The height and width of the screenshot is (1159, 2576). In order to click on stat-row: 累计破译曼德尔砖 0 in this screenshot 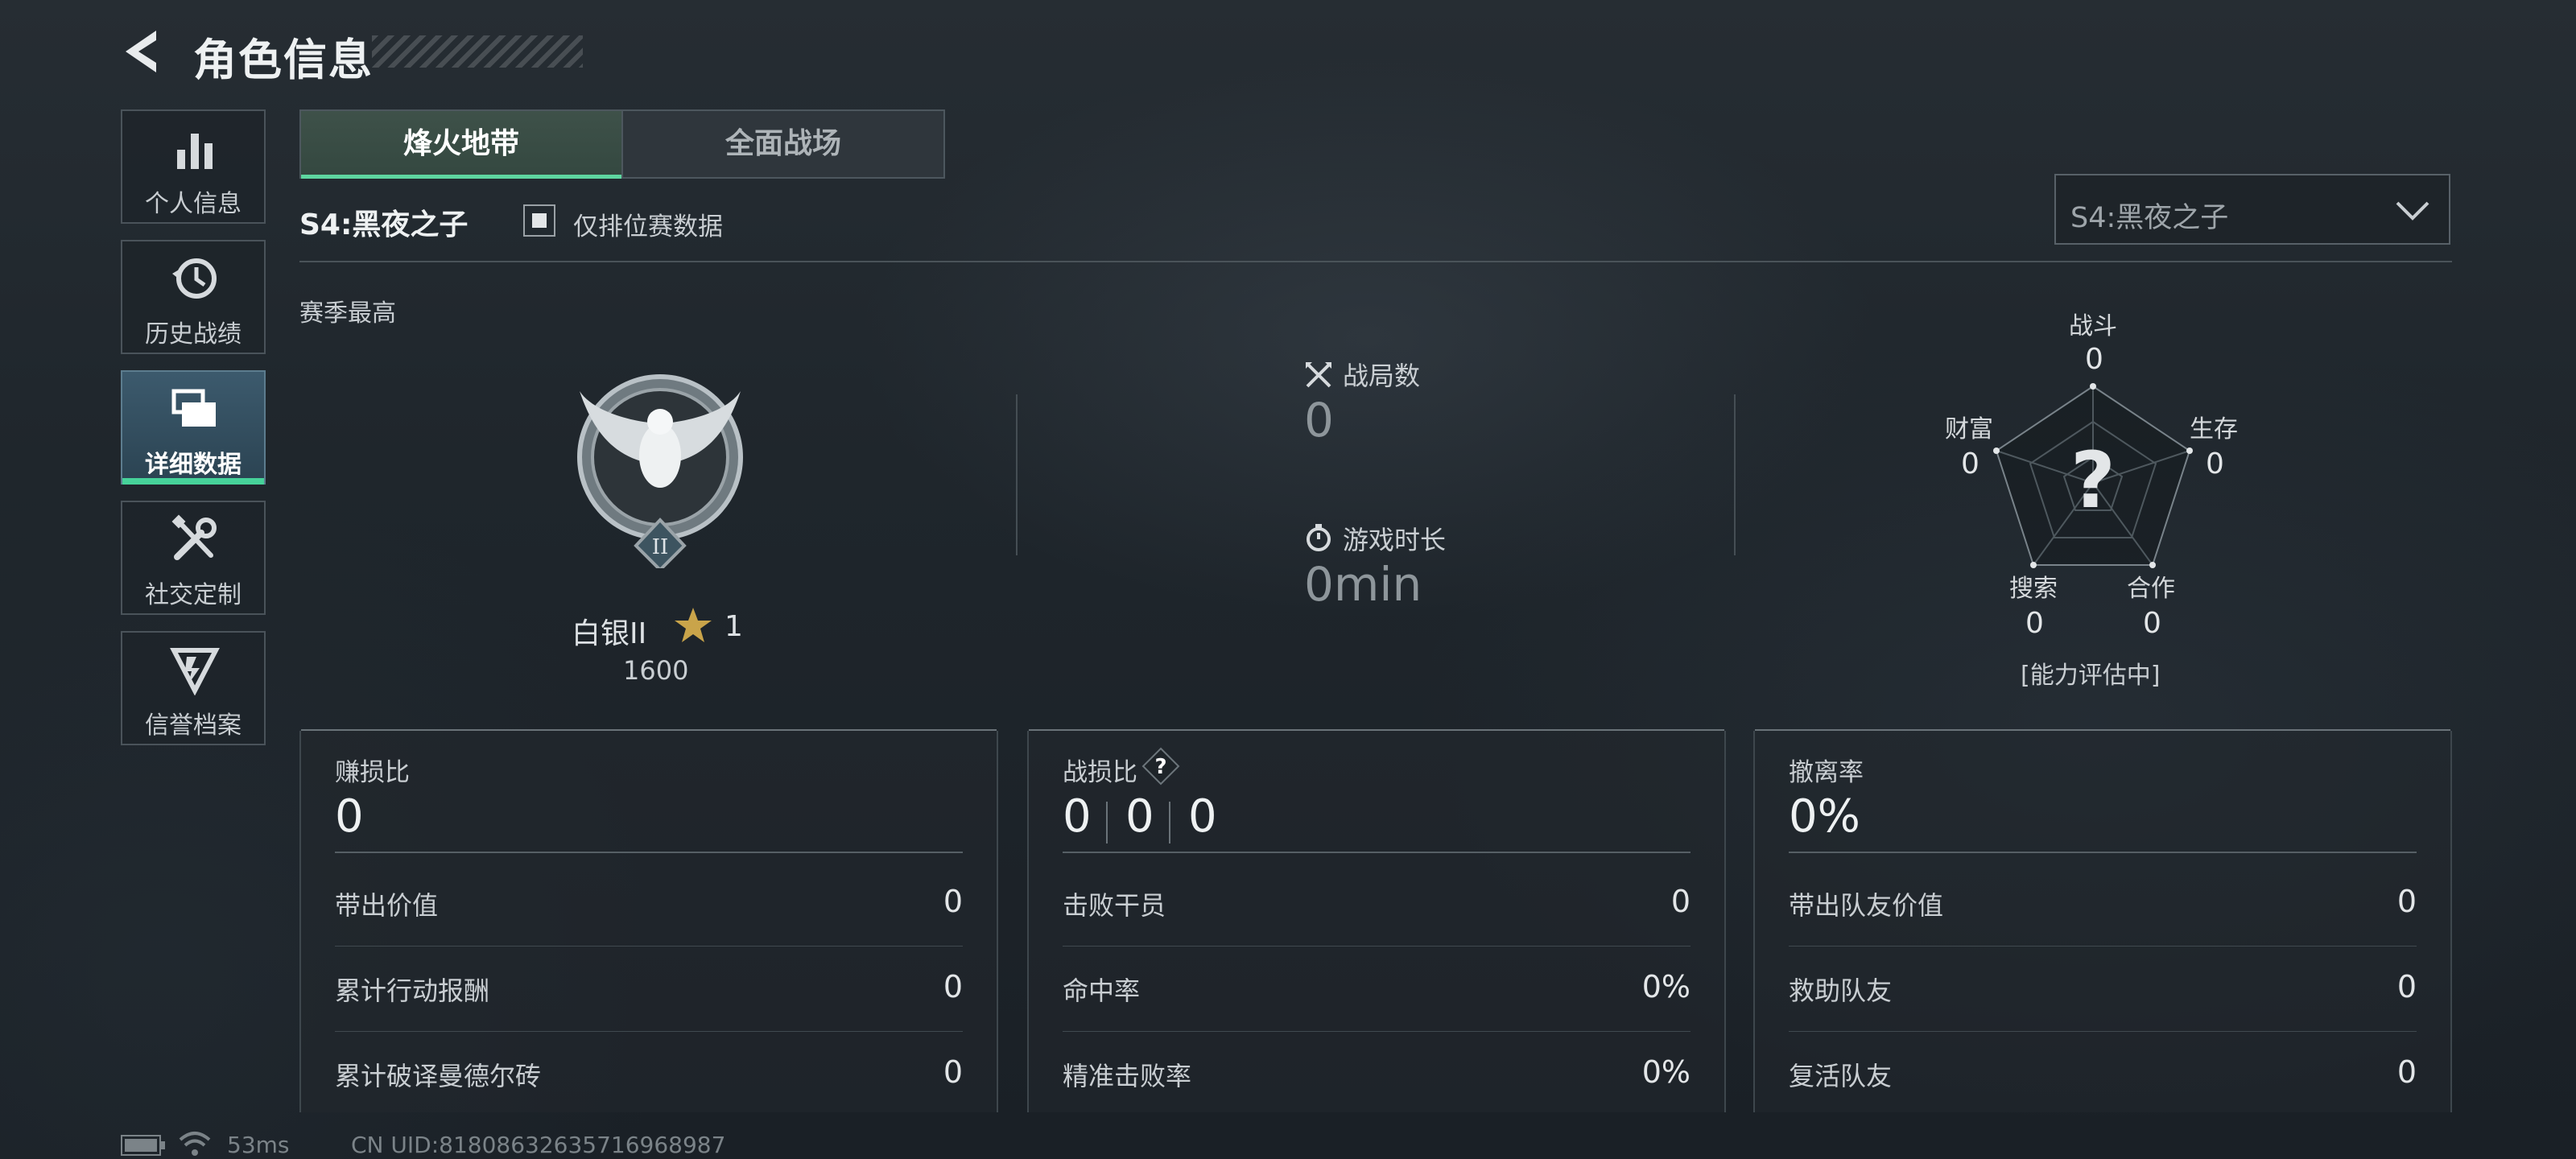, I will do `click(649, 1074)`.